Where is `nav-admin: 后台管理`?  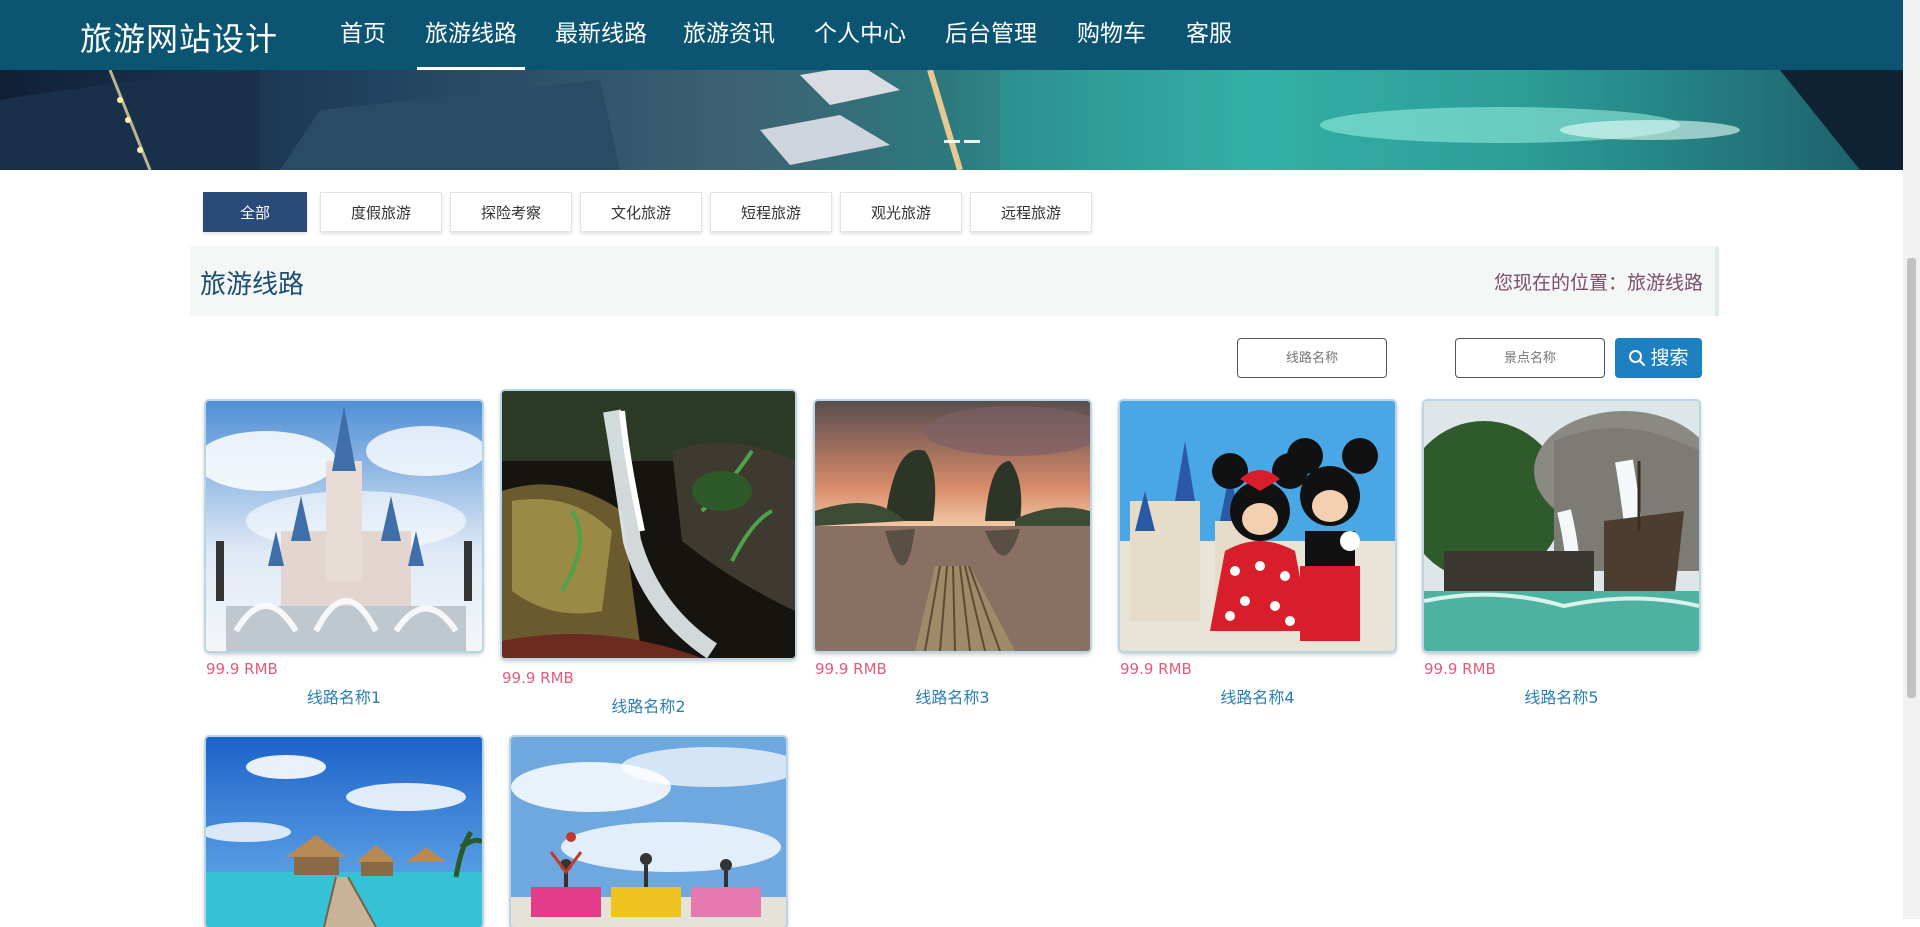
nav-admin: 后台管理 is located at coordinates (991, 35).